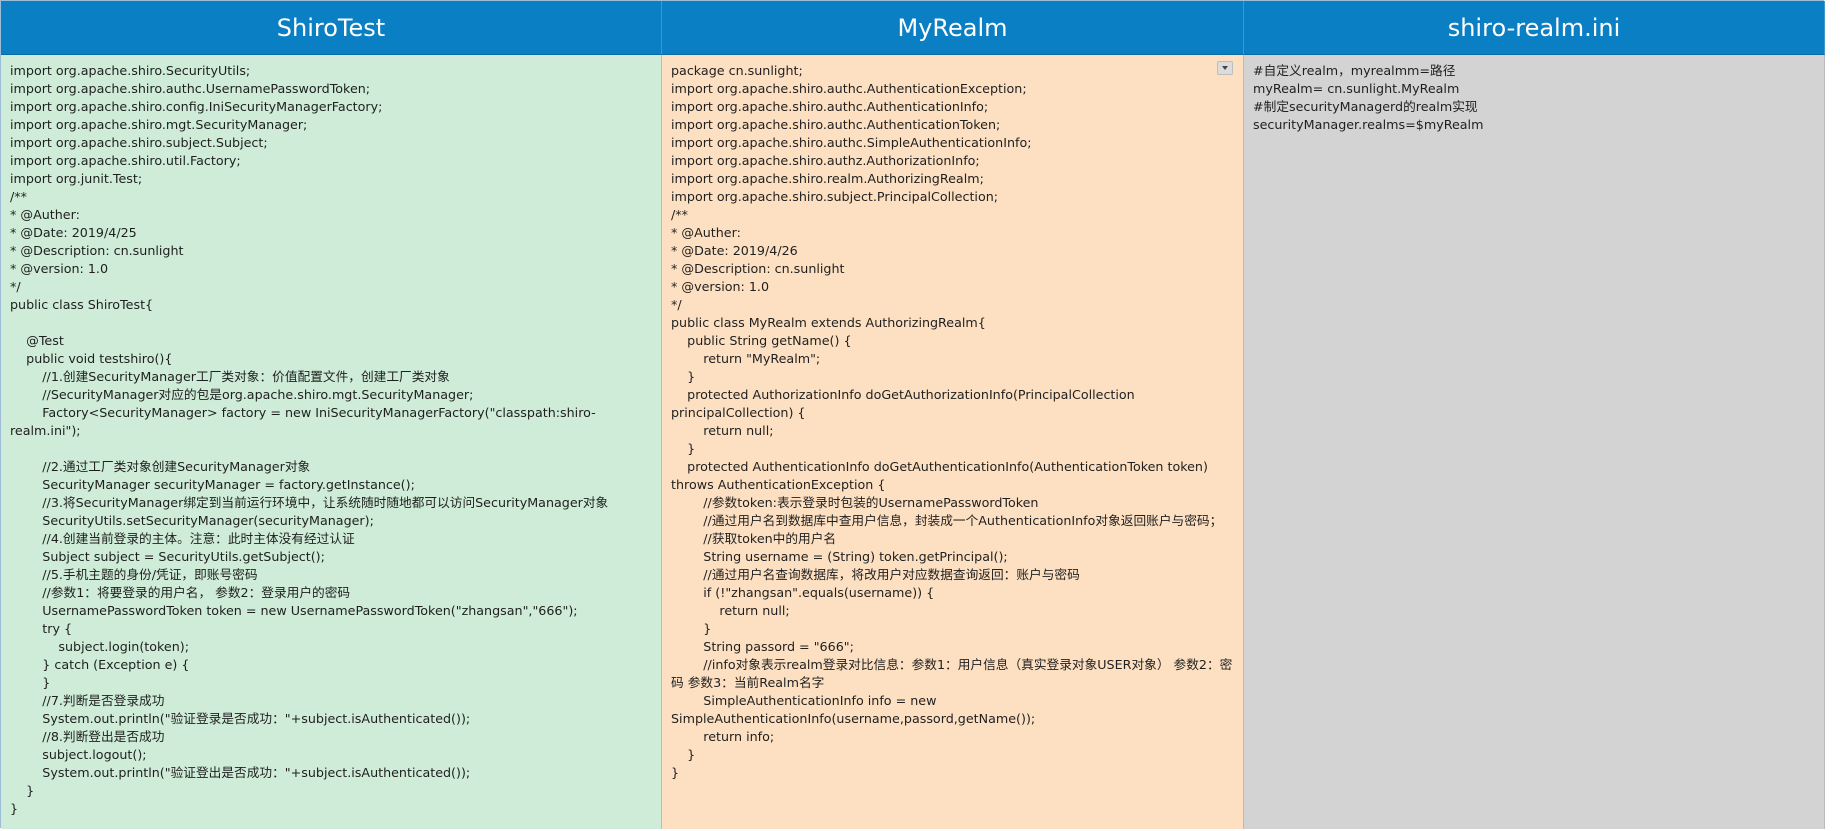 The width and height of the screenshot is (1840, 831). Describe the element at coordinates (953, 28) in the screenshot. I see `column-header-myrealm: MyRealm` at that location.